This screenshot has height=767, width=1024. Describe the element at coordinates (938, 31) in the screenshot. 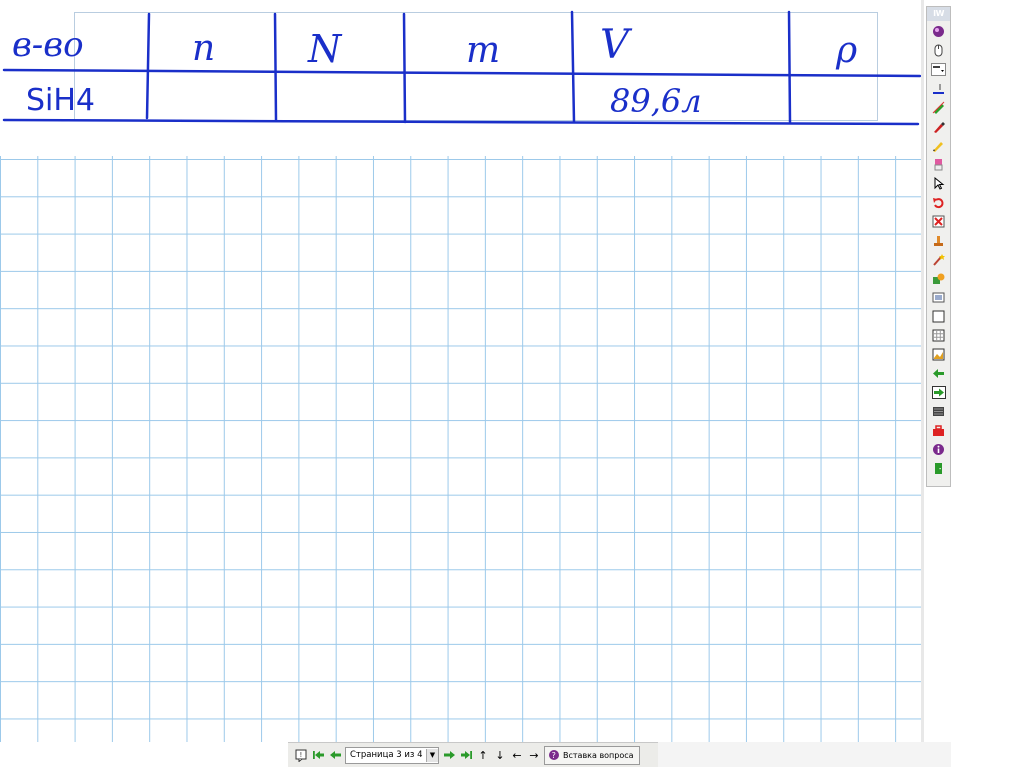

I see `globe-icon` at that location.